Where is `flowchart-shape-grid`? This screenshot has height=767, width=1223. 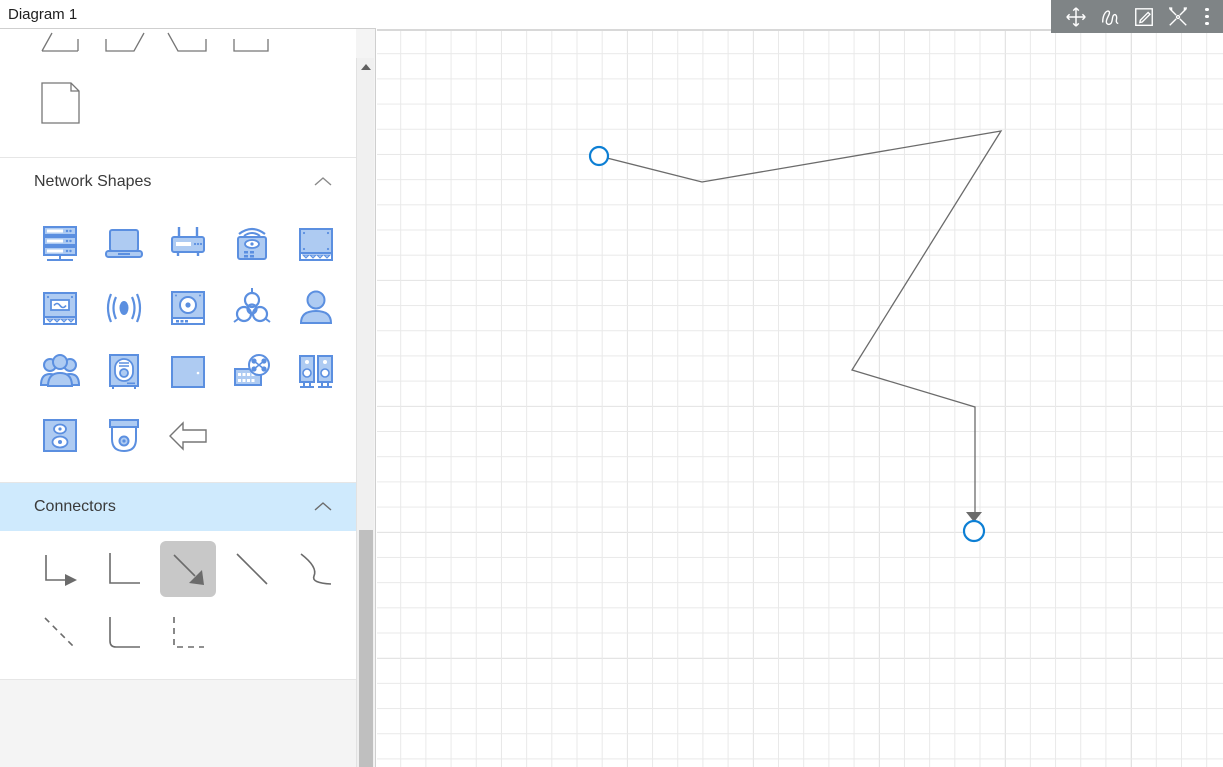
flowchart-shape-grid is located at coordinates (178, 93).